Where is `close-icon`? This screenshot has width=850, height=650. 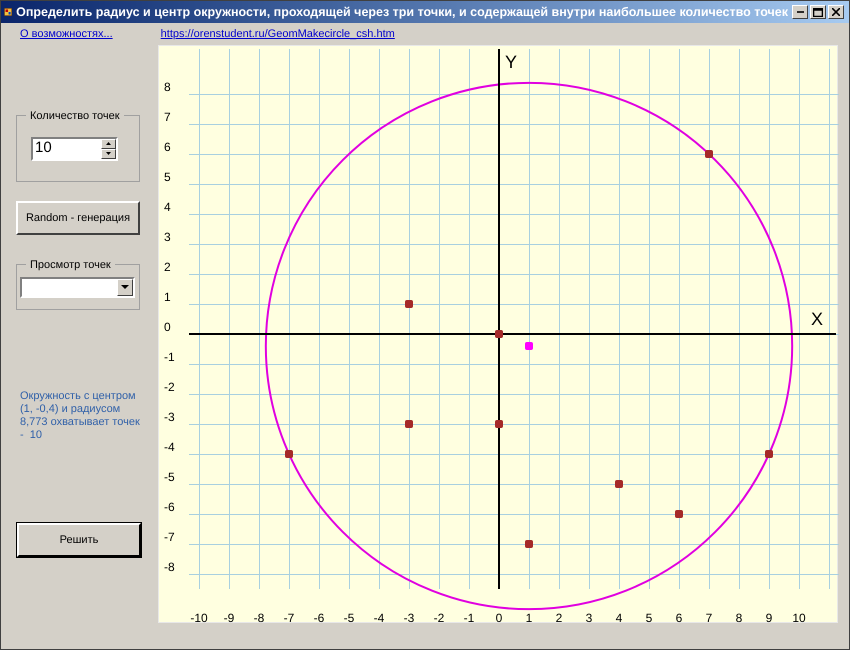 close-icon is located at coordinates (836, 12).